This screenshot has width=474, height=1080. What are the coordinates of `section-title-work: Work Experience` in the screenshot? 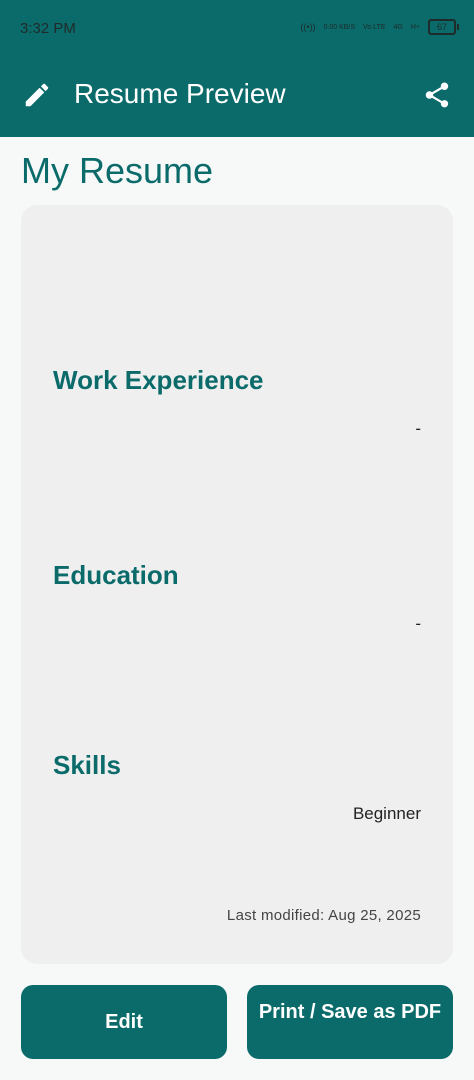 It's located at (158, 380).